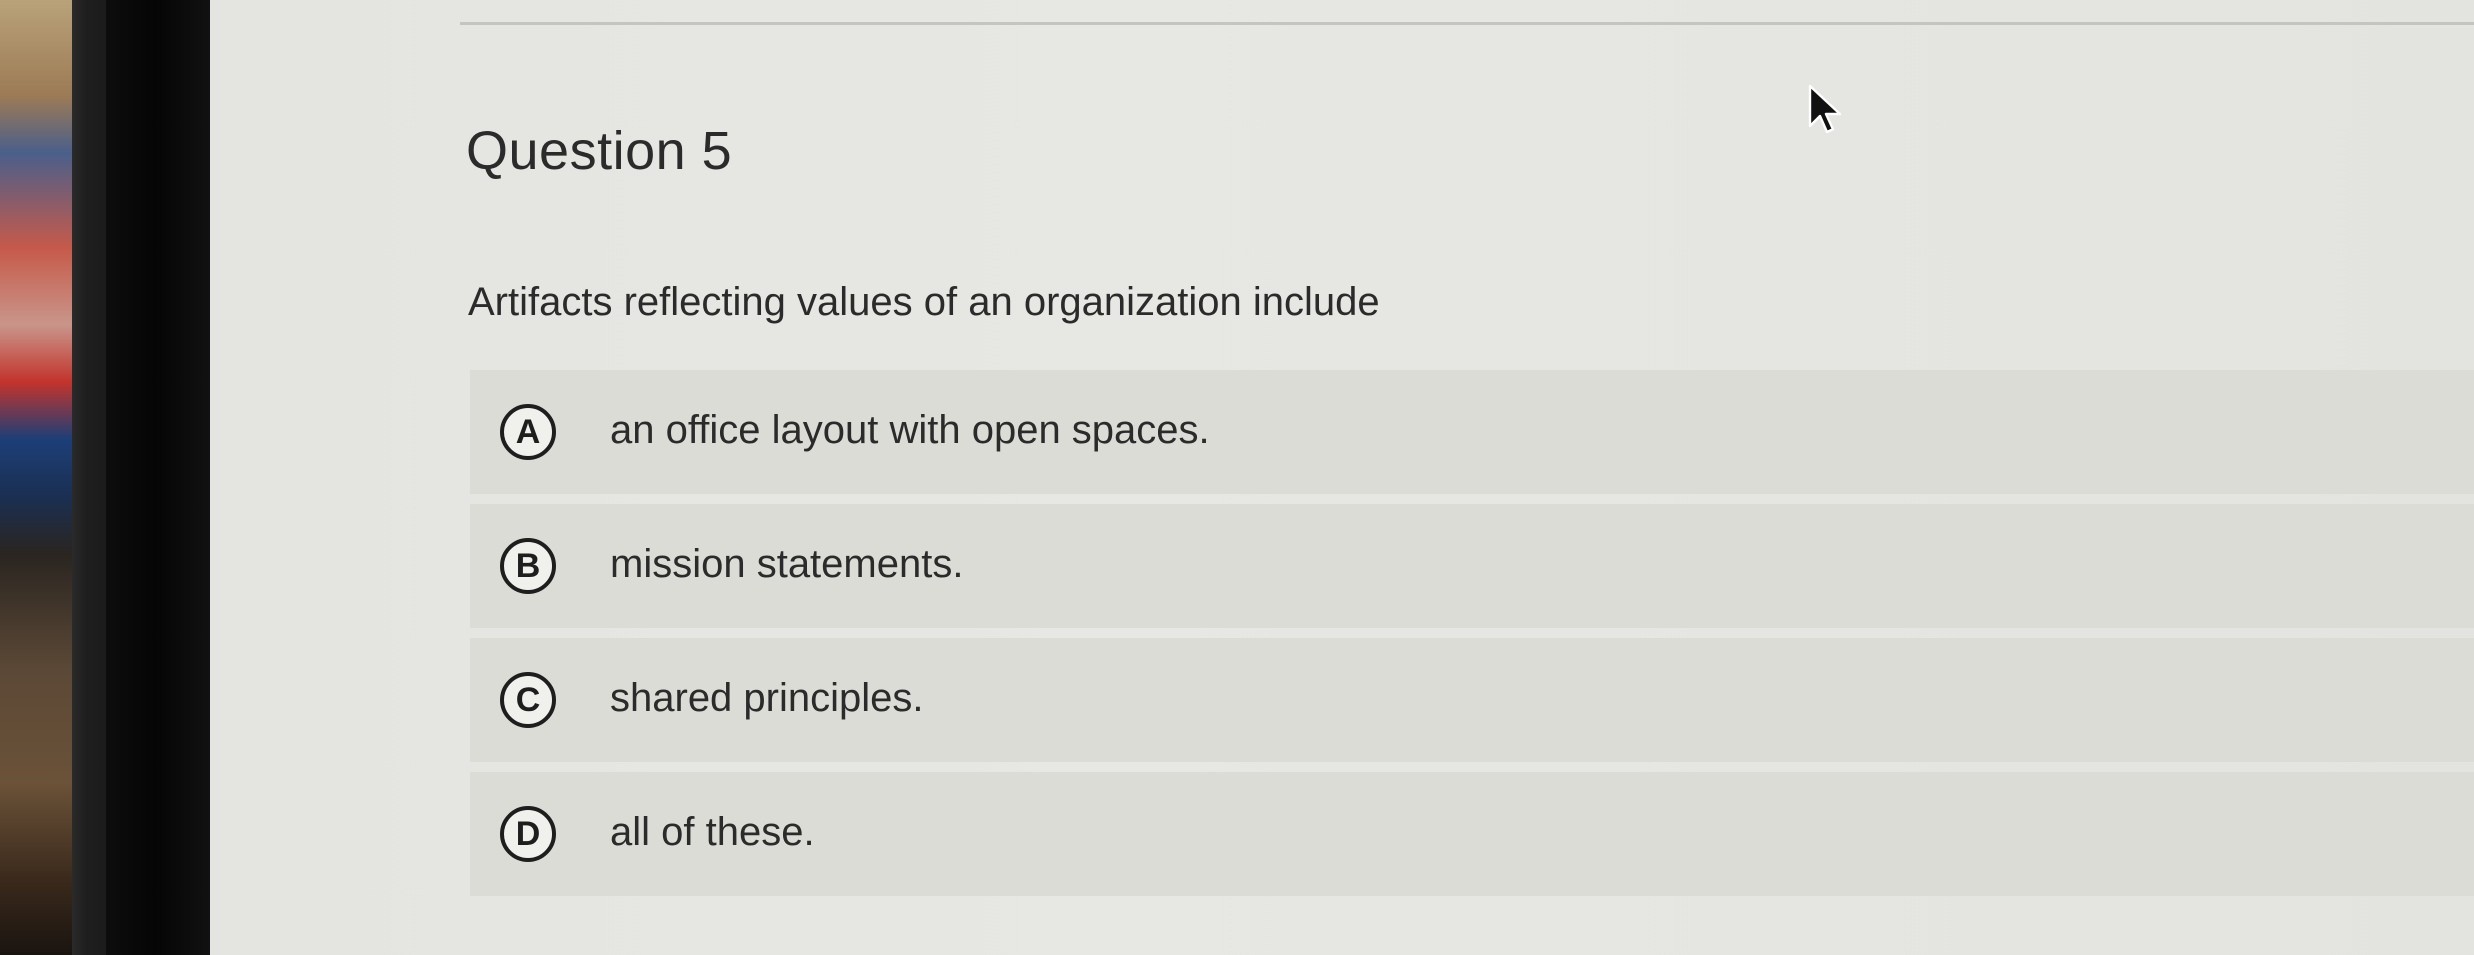  Describe the element at coordinates (528, 566) in the screenshot. I see `option-letter-badge: B` at that location.